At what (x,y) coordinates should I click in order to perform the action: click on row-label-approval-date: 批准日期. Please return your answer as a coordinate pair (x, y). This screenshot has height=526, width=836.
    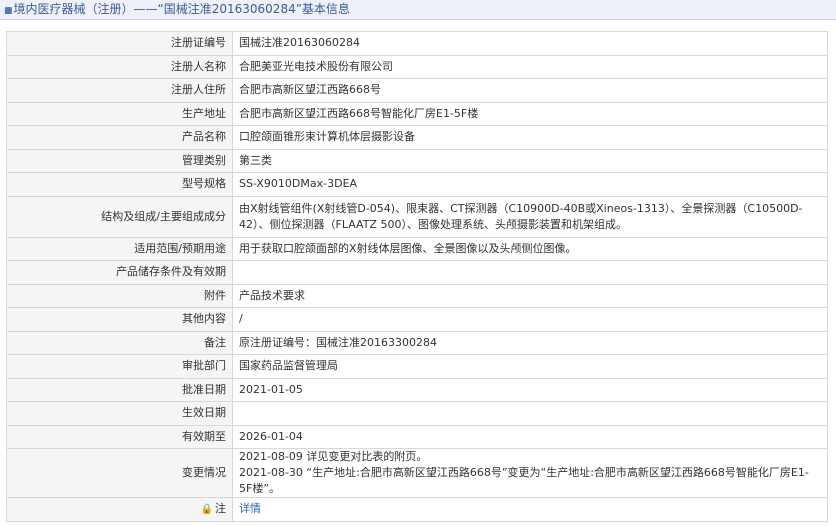
    Looking at the image, I should click on (119, 389).